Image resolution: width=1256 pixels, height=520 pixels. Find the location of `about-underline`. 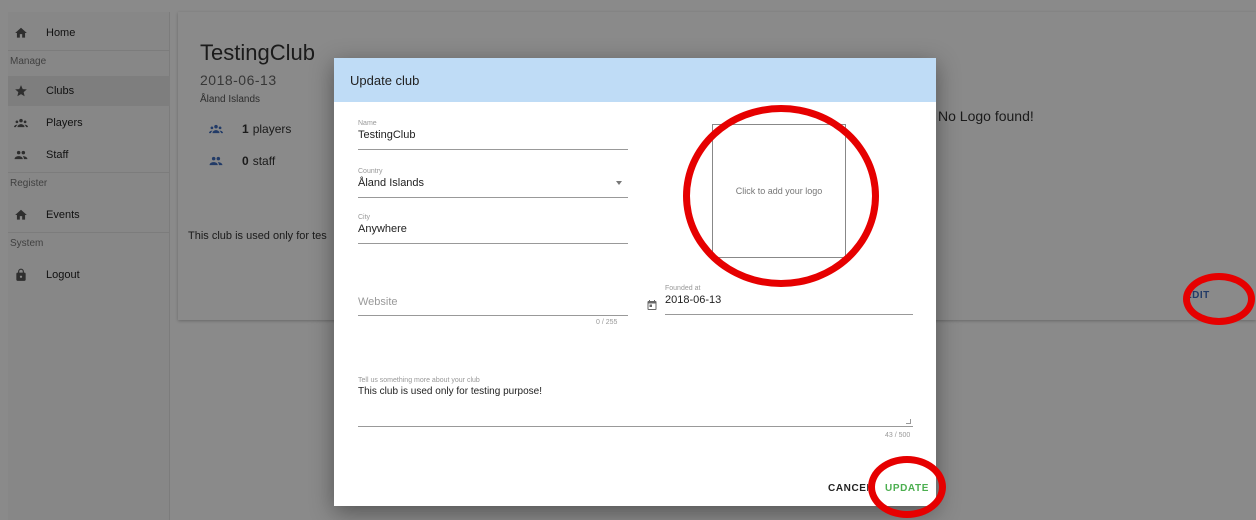

about-underline is located at coordinates (635, 426).